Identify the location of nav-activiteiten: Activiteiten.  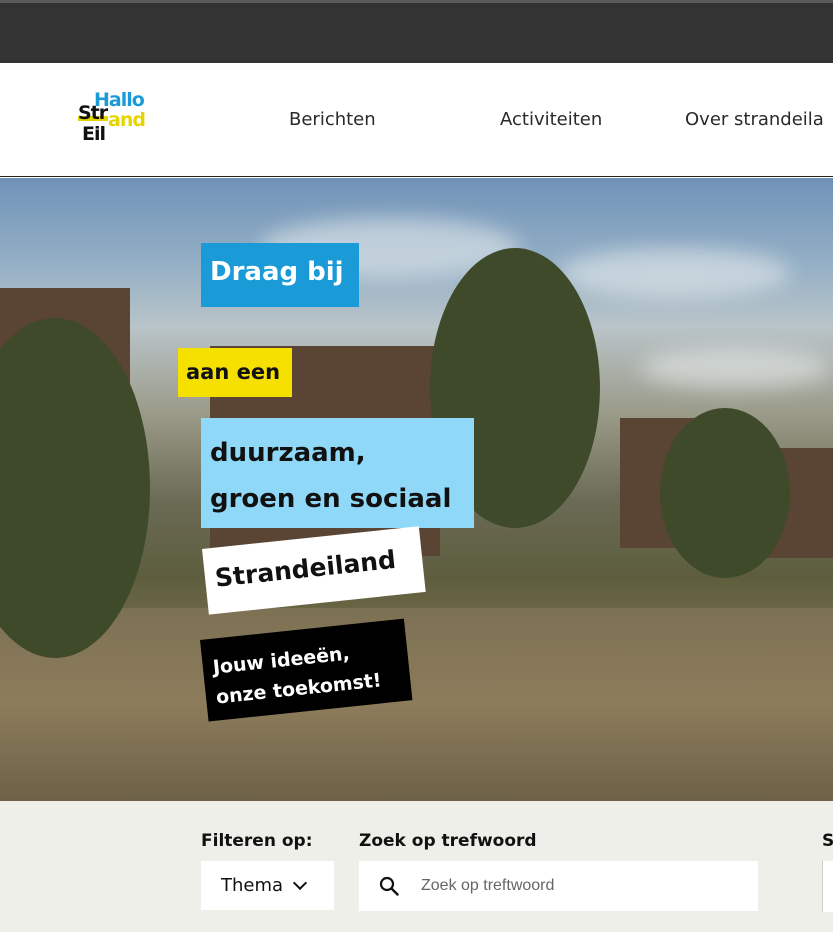
(551, 119).